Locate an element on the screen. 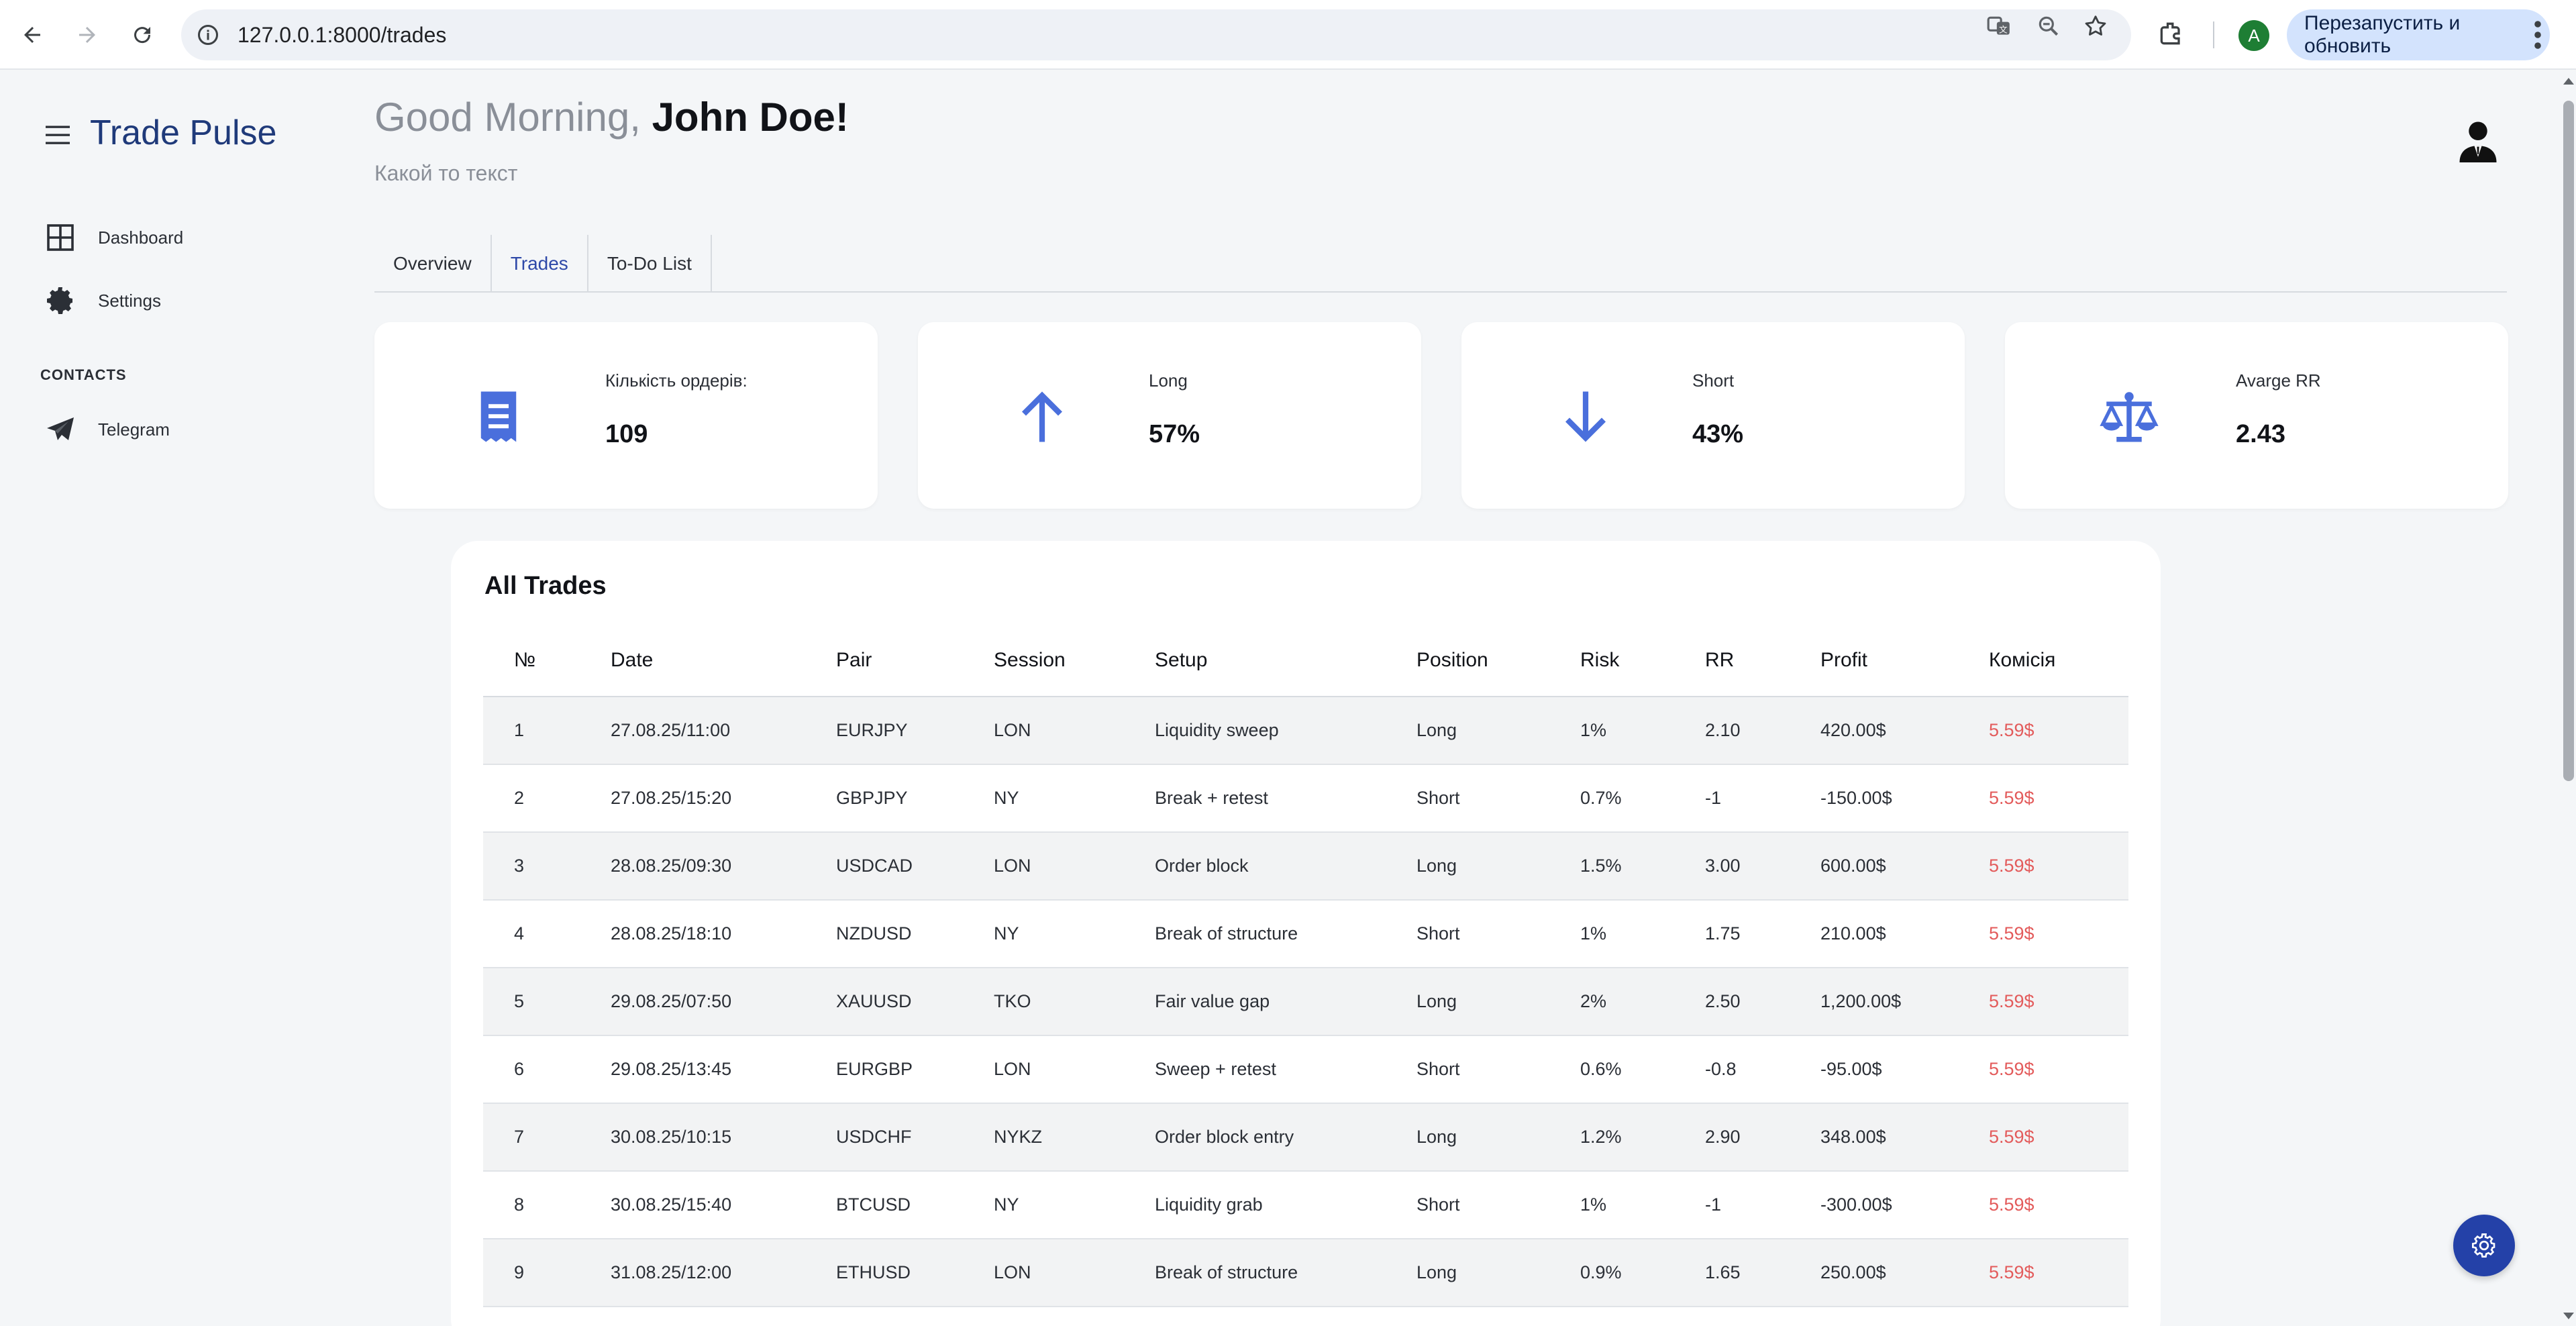 The height and width of the screenshot is (1326, 2576). table-cell: 5 is located at coordinates (531, 1002).